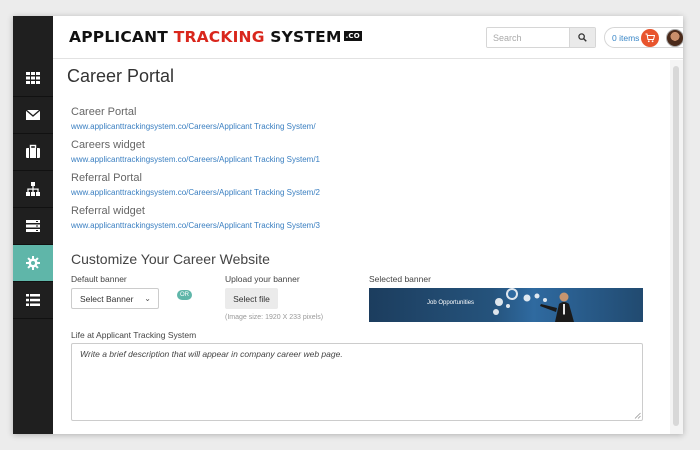 This screenshot has width=700, height=450. I want to click on banner-graphic, so click(533, 305).